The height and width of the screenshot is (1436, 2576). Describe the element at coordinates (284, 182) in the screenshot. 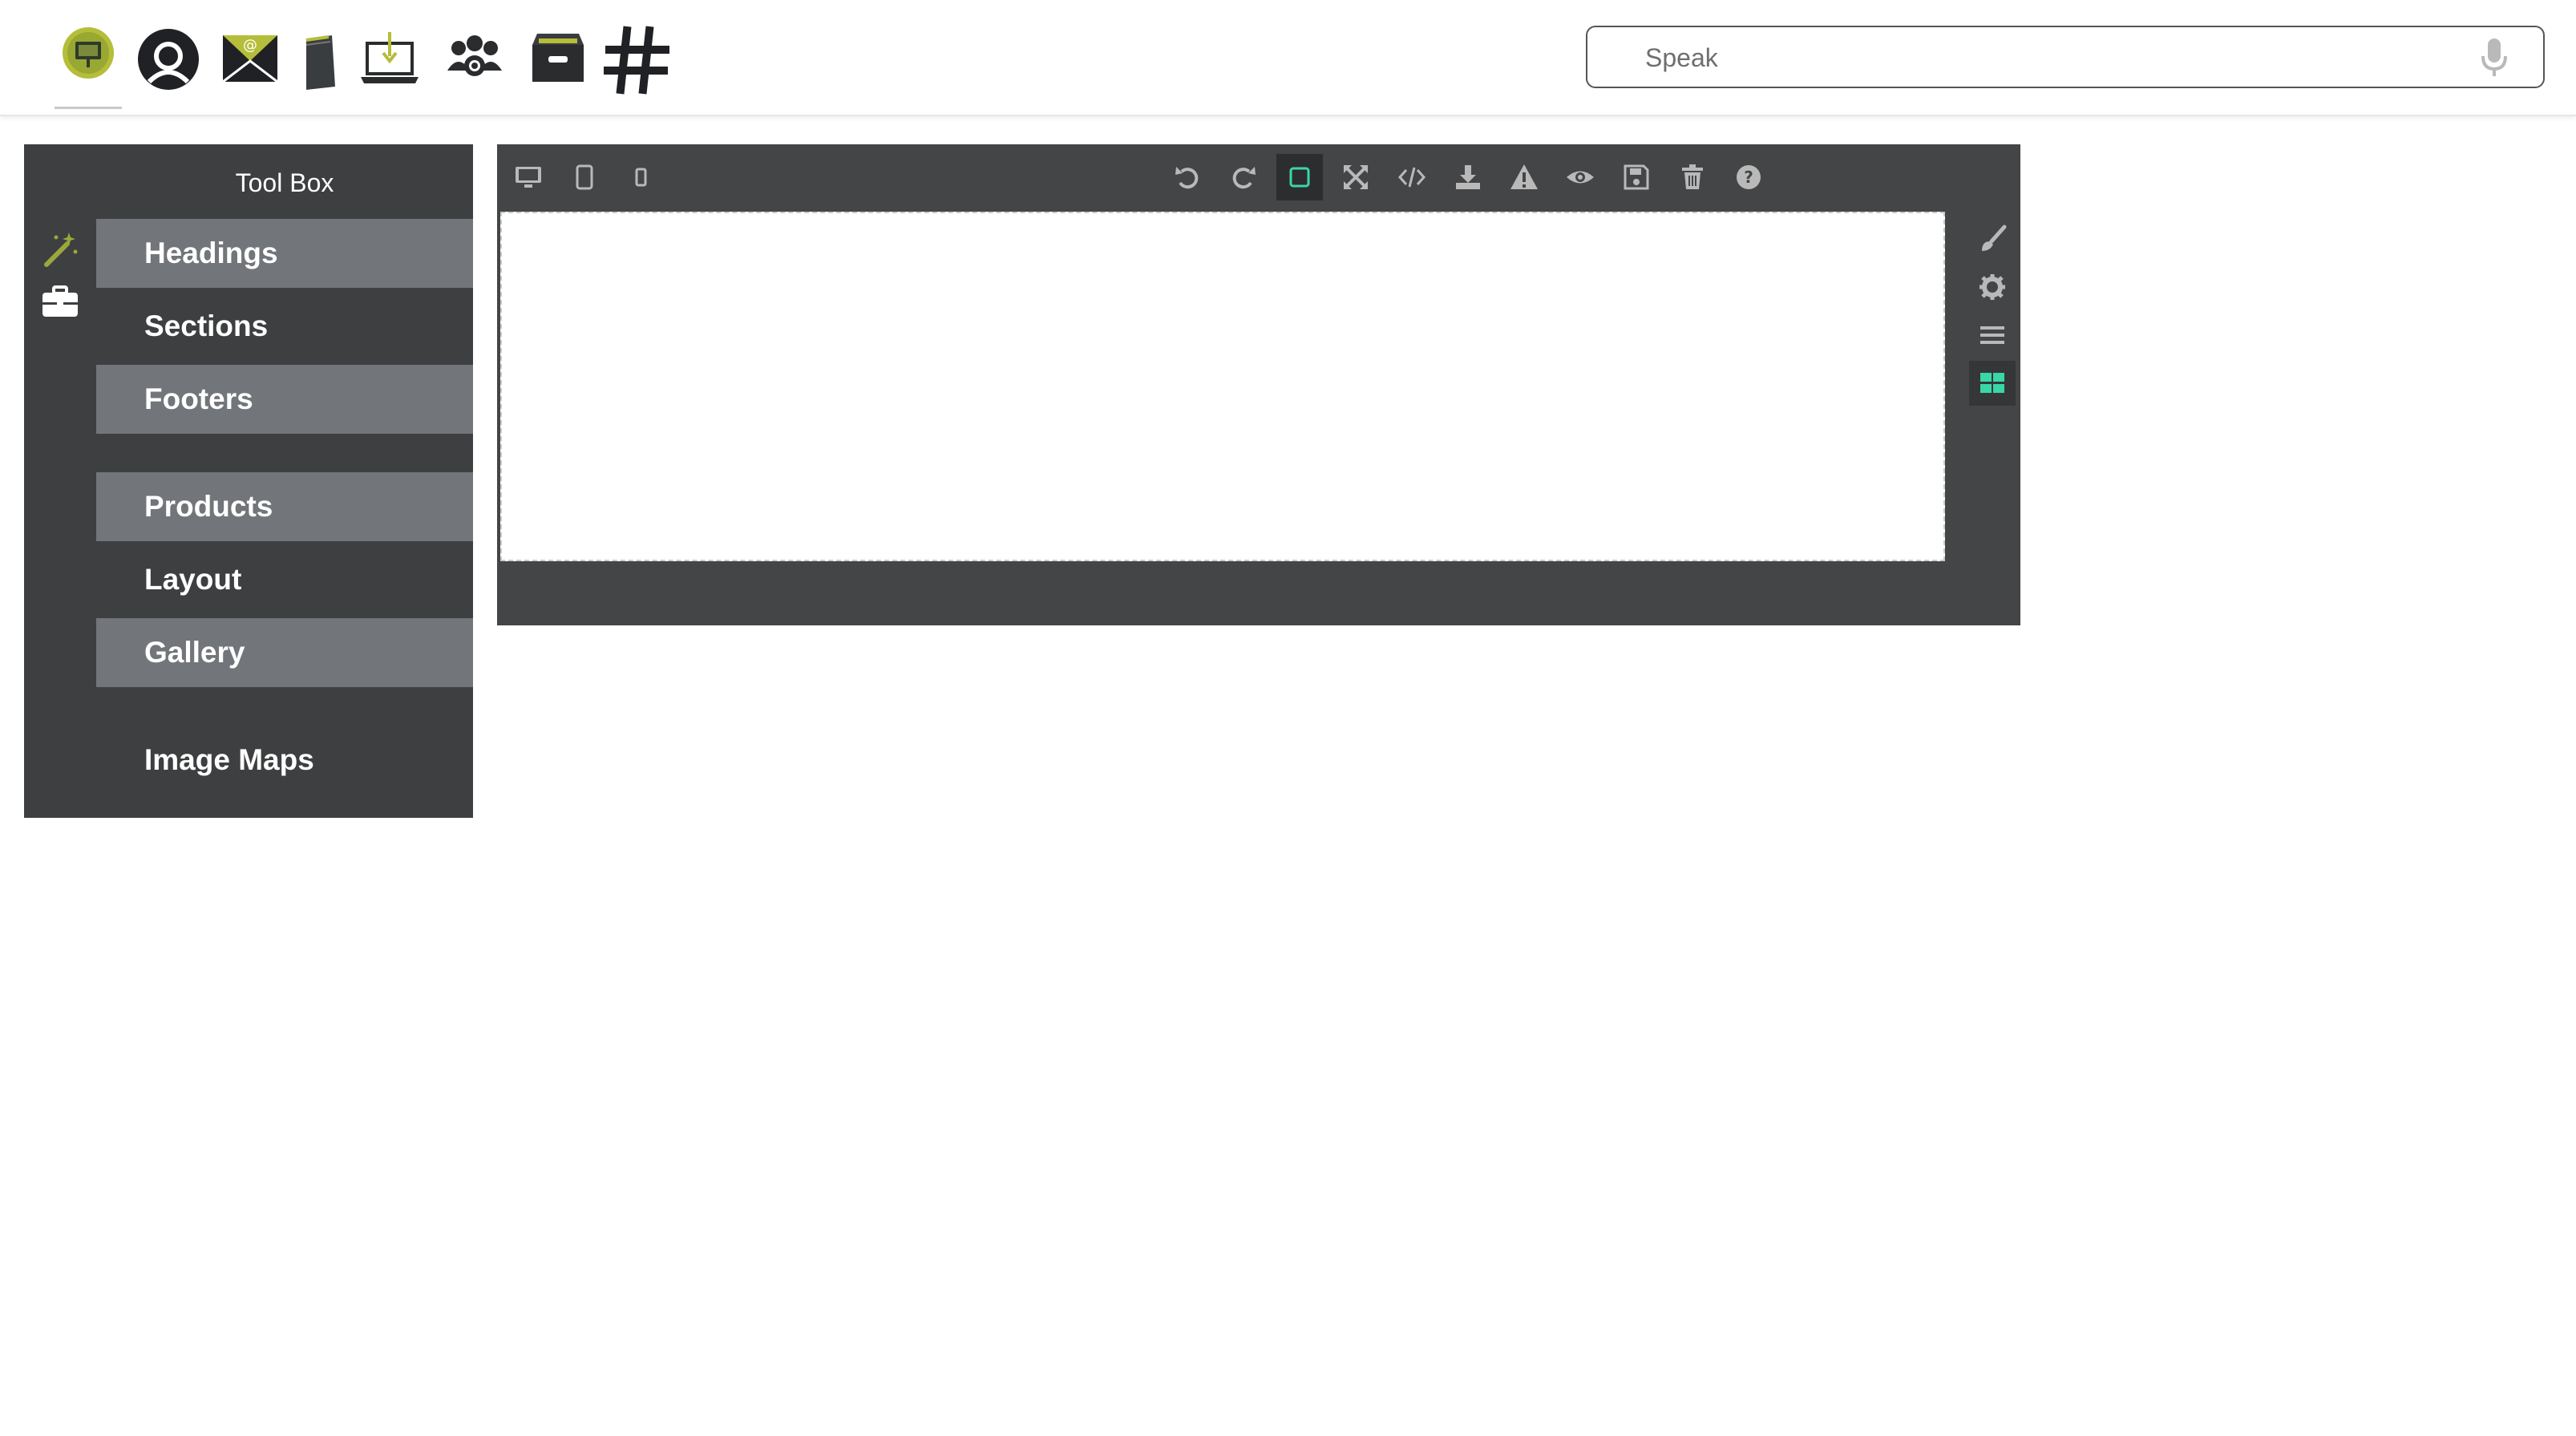

I see `tool-box-title: Tool Box` at that location.